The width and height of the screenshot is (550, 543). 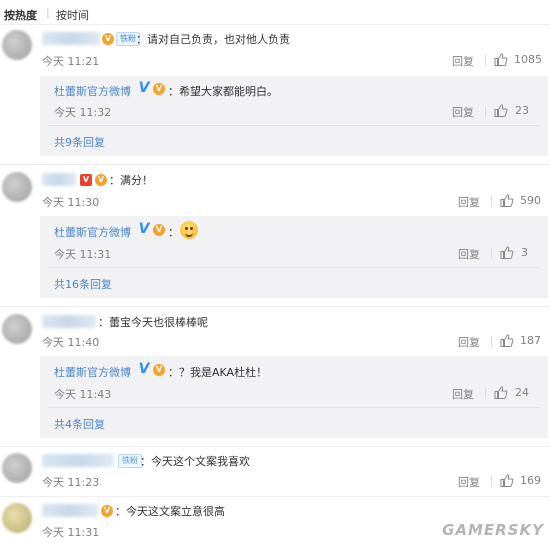 What do you see at coordinates (173, 232) in the screenshot?
I see `reply-text: ：` at bounding box center [173, 232].